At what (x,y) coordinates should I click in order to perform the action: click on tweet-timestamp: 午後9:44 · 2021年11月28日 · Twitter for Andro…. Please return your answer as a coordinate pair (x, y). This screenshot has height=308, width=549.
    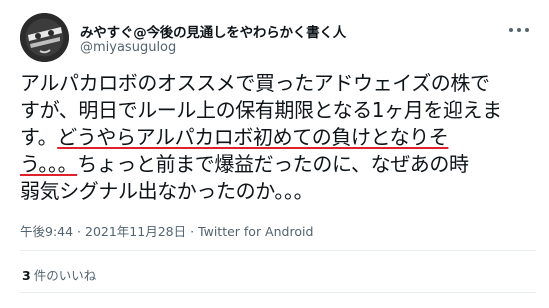
    Looking at the image, I should click on (166, 230).